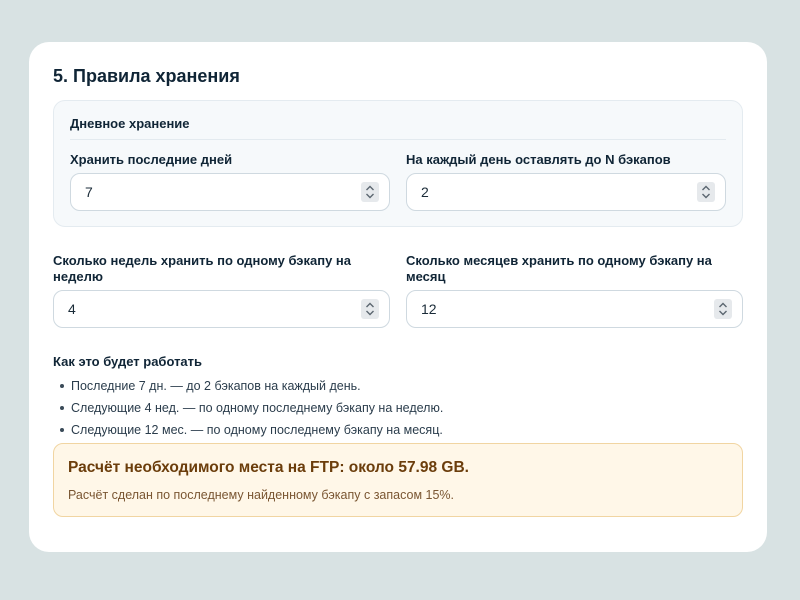  Describe the element at coordinates (230, 192) in the screenshot. I see `days-count-input: 7` at that location.